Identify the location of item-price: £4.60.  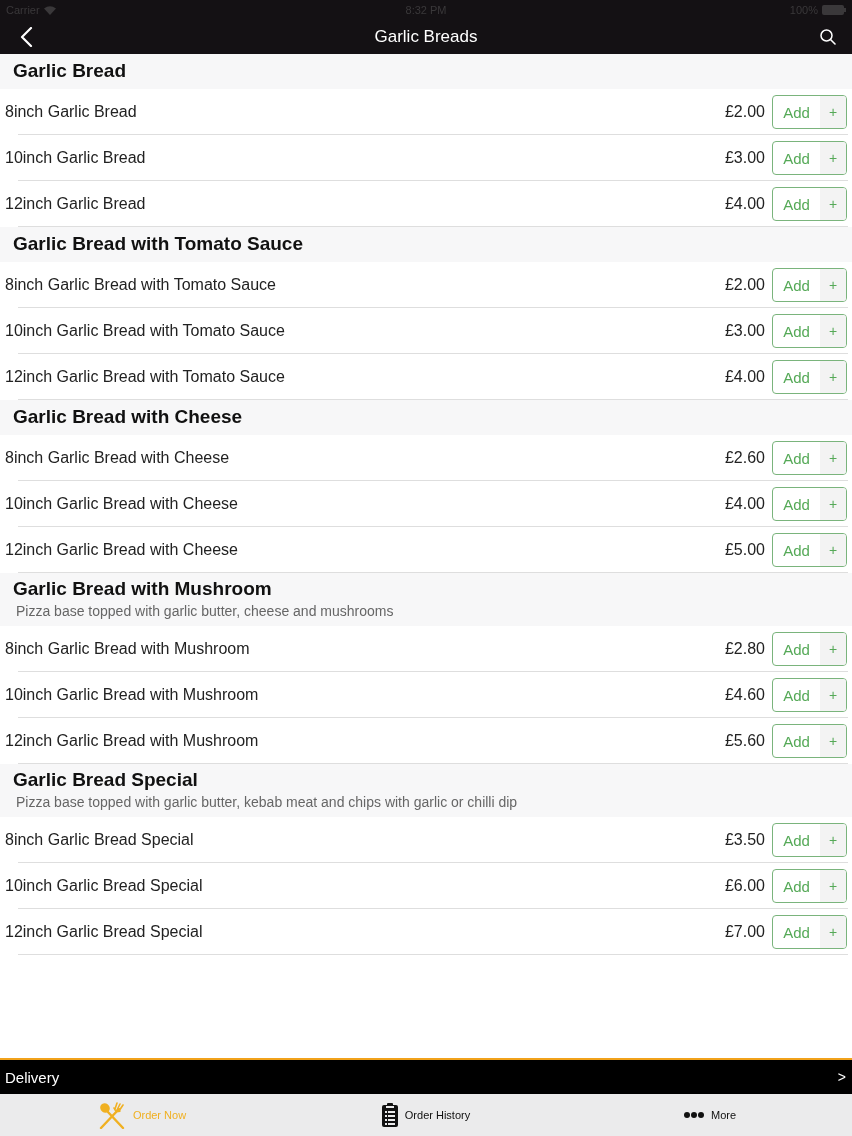
(744, 695).